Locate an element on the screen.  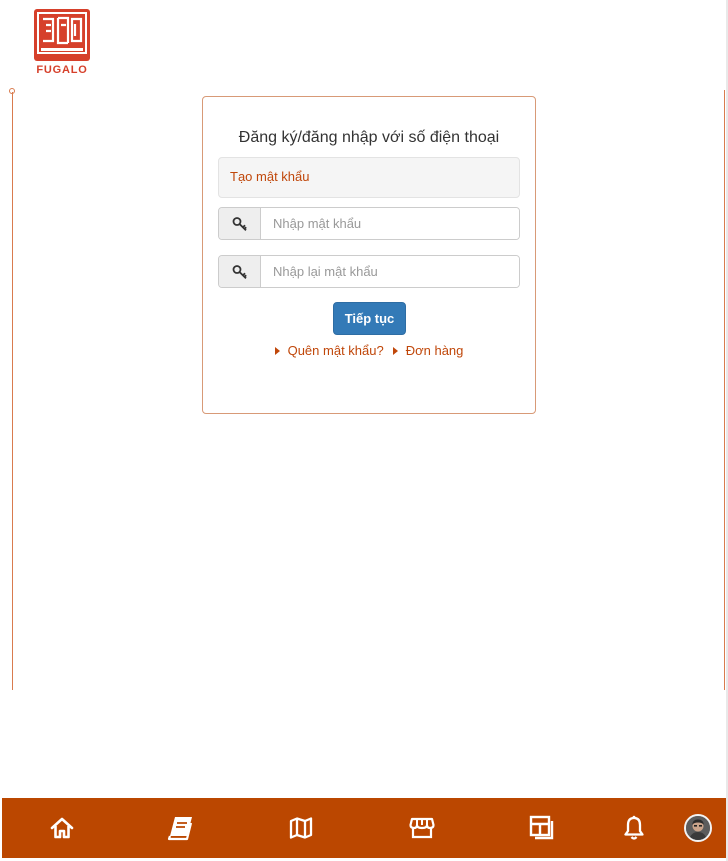
nav-map is located at coordinates (301, 828).